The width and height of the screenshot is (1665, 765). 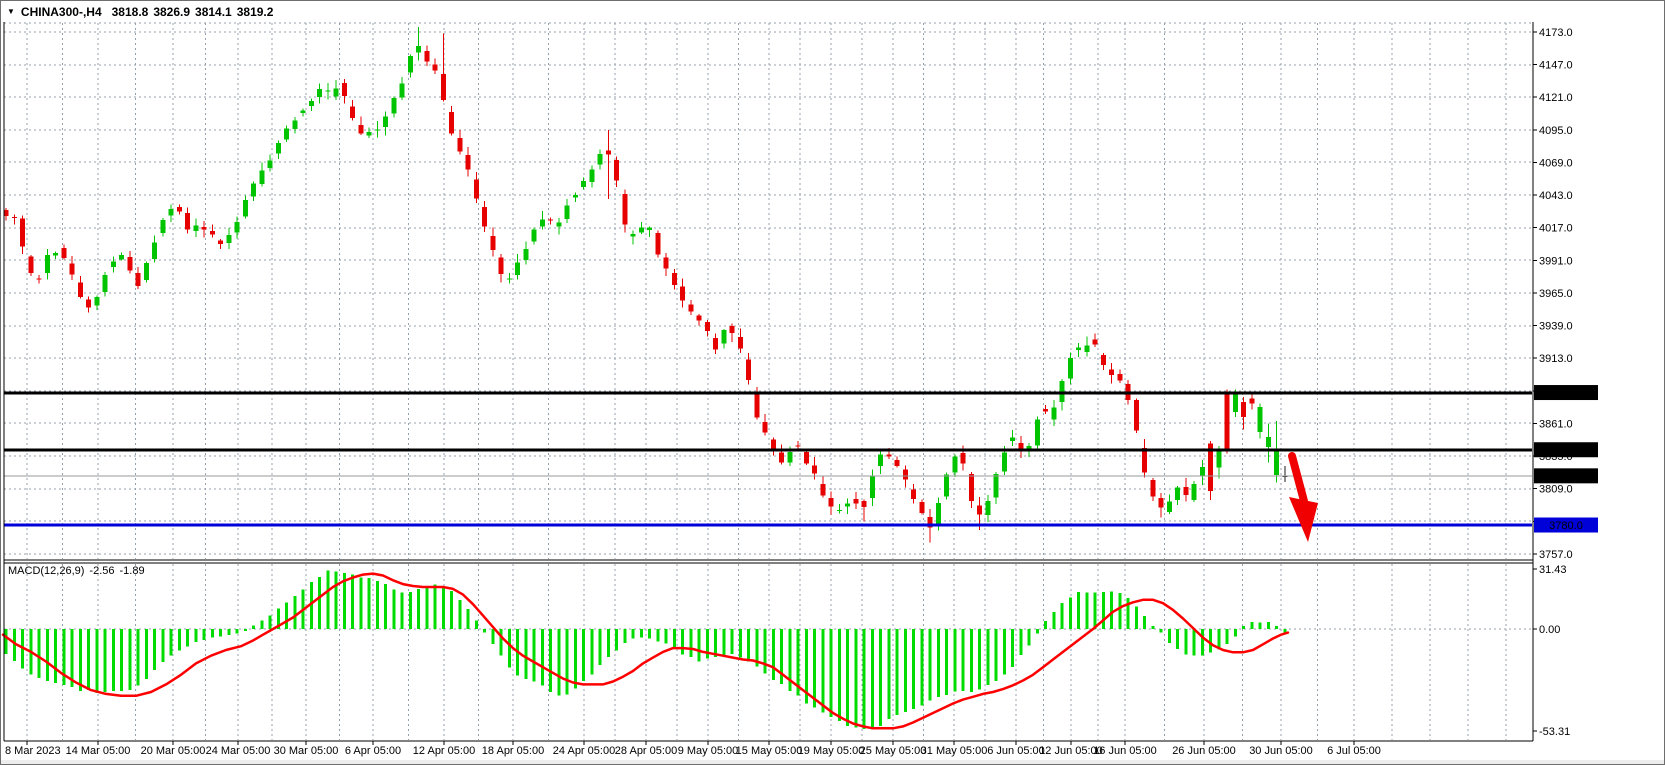 What do you see at coordinates (1281, 751) in the screenshot?
I see `time-tick-label: 30 Jun 05:00` at bounding box center [1281, 751].